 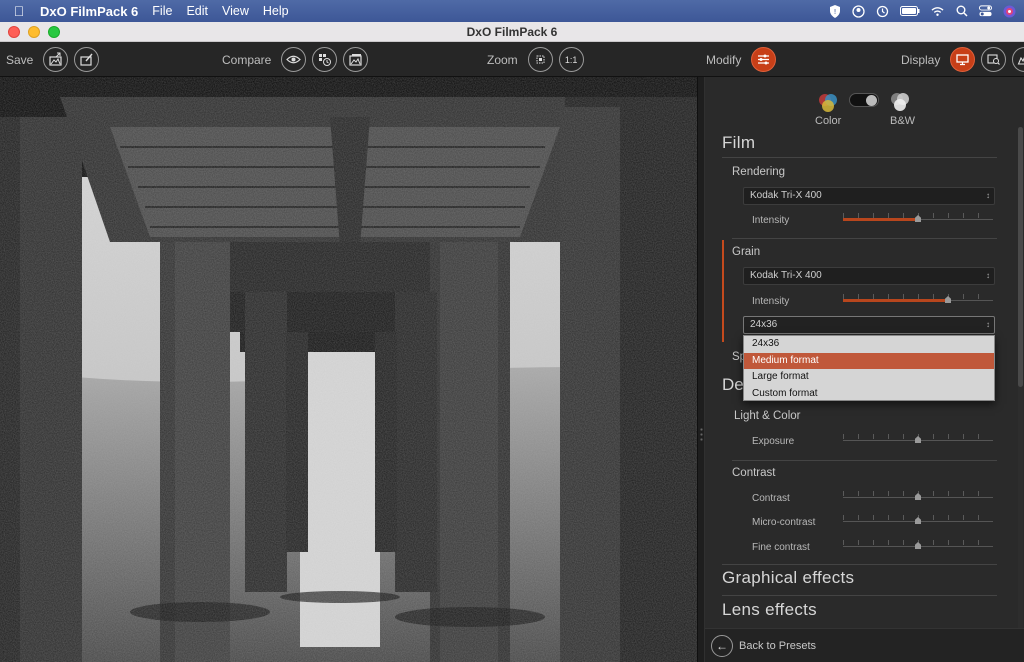 I want to click on format-option-large: Large format, so click(x=869, y=377).